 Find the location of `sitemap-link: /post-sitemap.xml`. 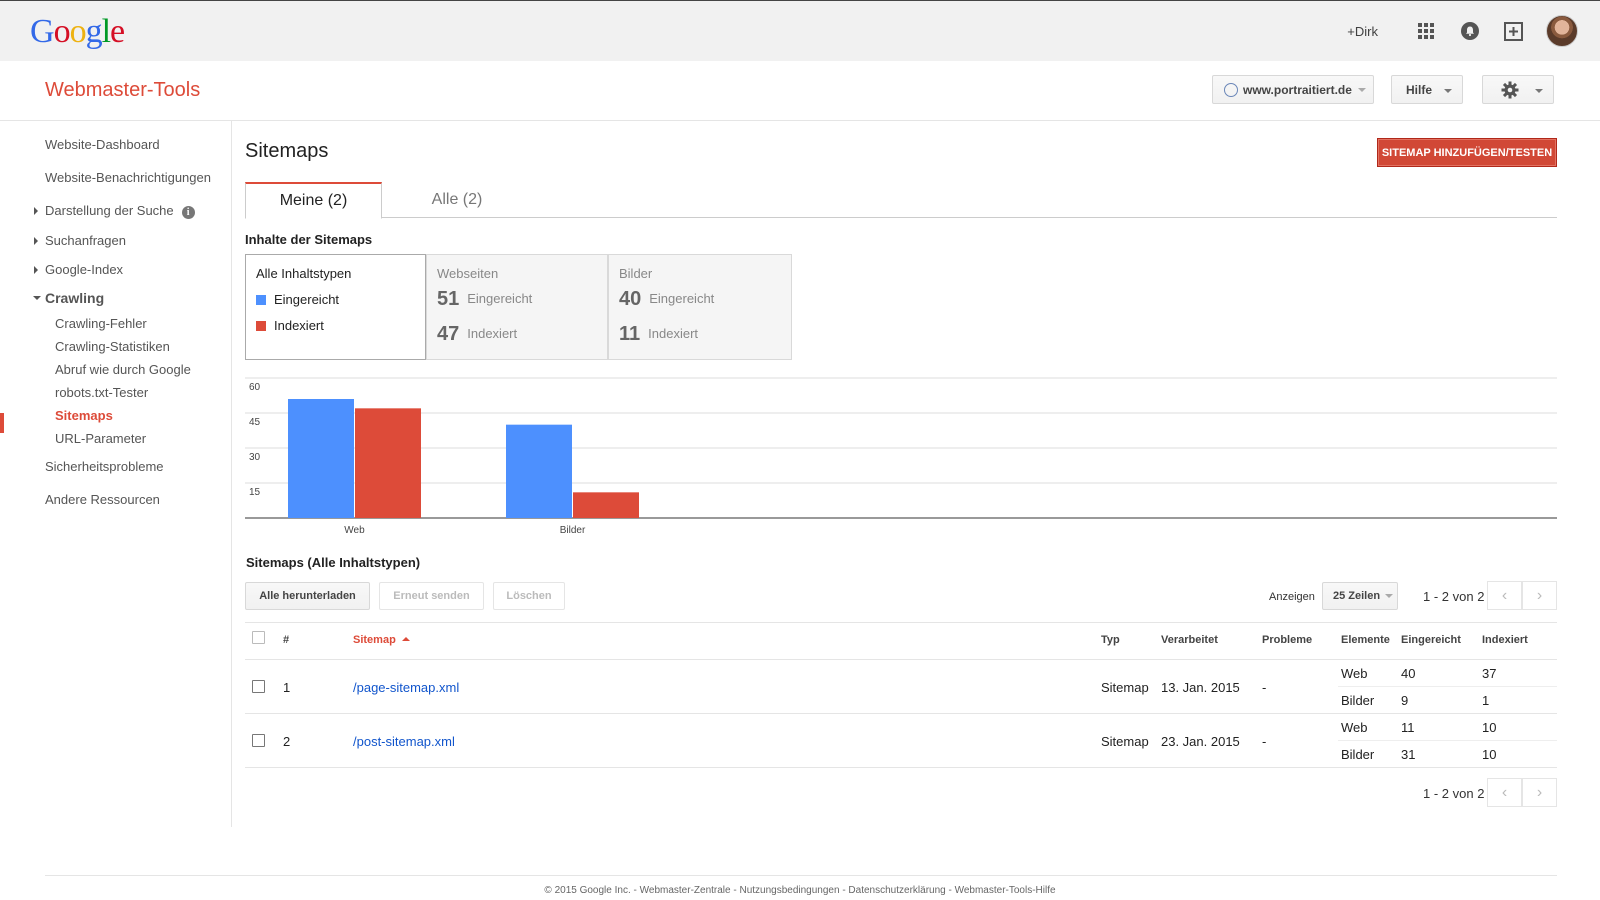

sitemap-link: /post-sitemap.xml is located at coordinates (404, 741).